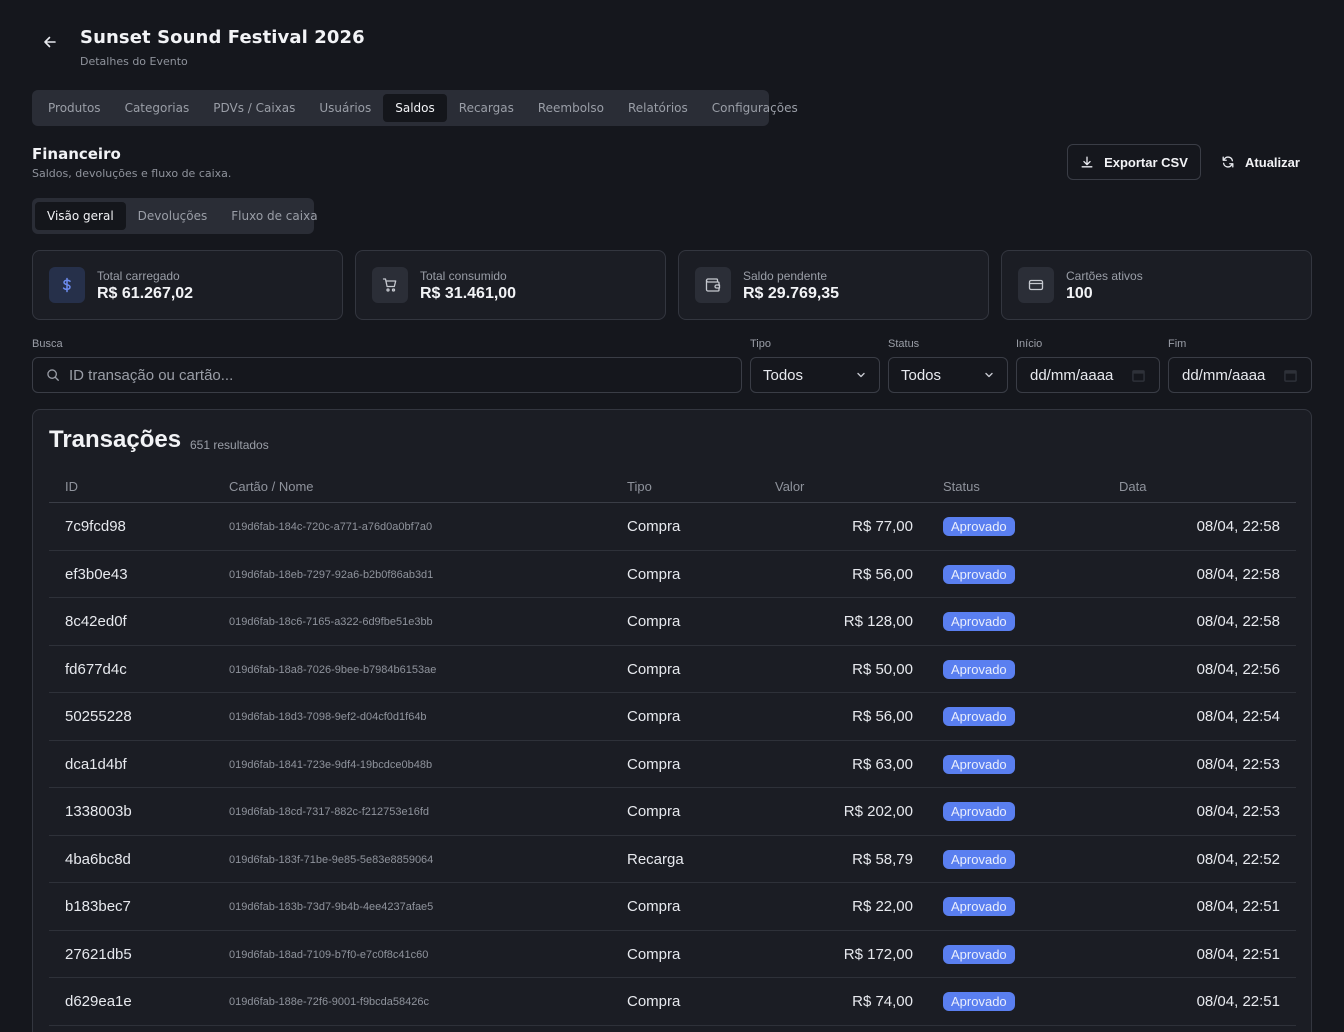 The image size is (1344, 1032). Describe the element at coordinates (53, 375) in the screenshot. I see `search-icon` at that location.